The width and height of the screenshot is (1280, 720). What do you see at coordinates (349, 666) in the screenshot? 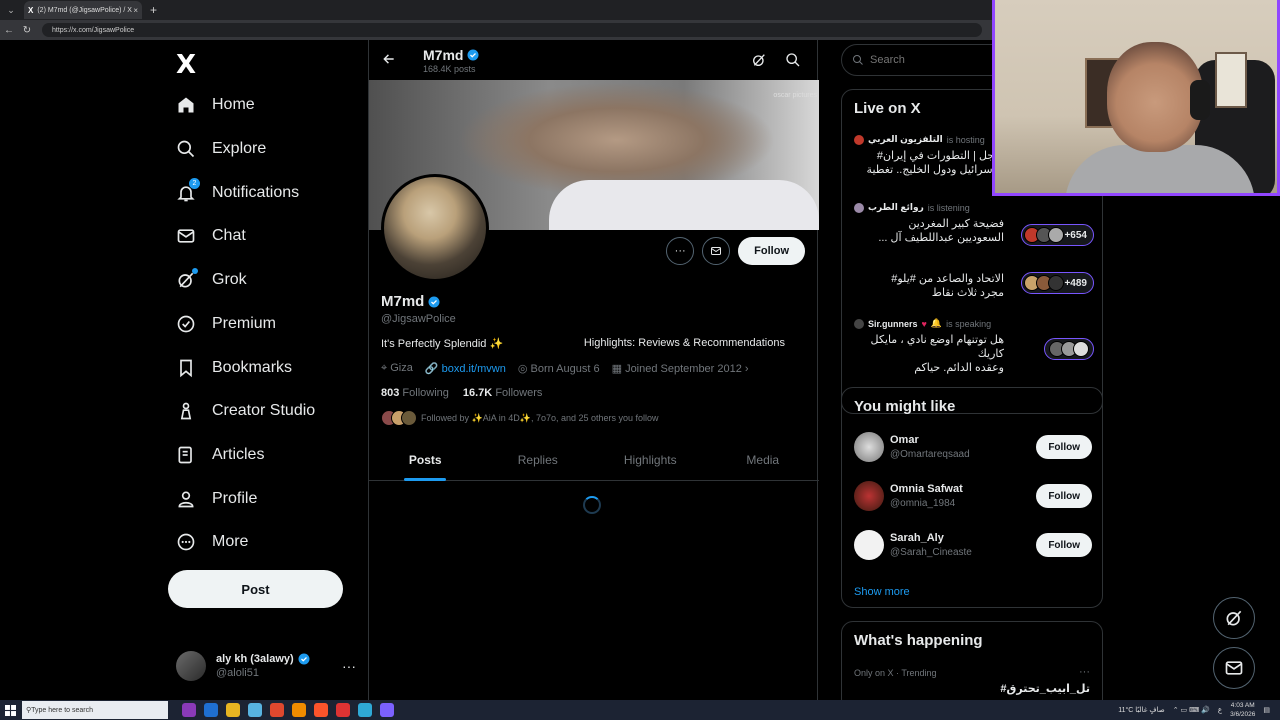
I see `account-more-icon: ···` at bounding box center [349, 666].